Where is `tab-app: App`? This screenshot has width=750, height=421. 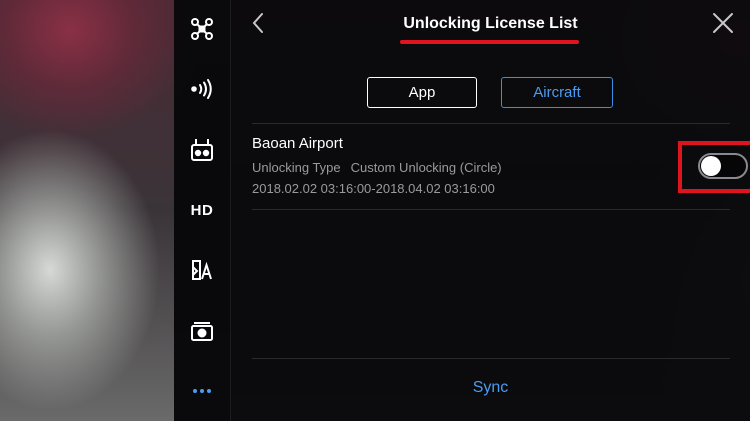
tab-app: App is located at coordinates (422, 92).